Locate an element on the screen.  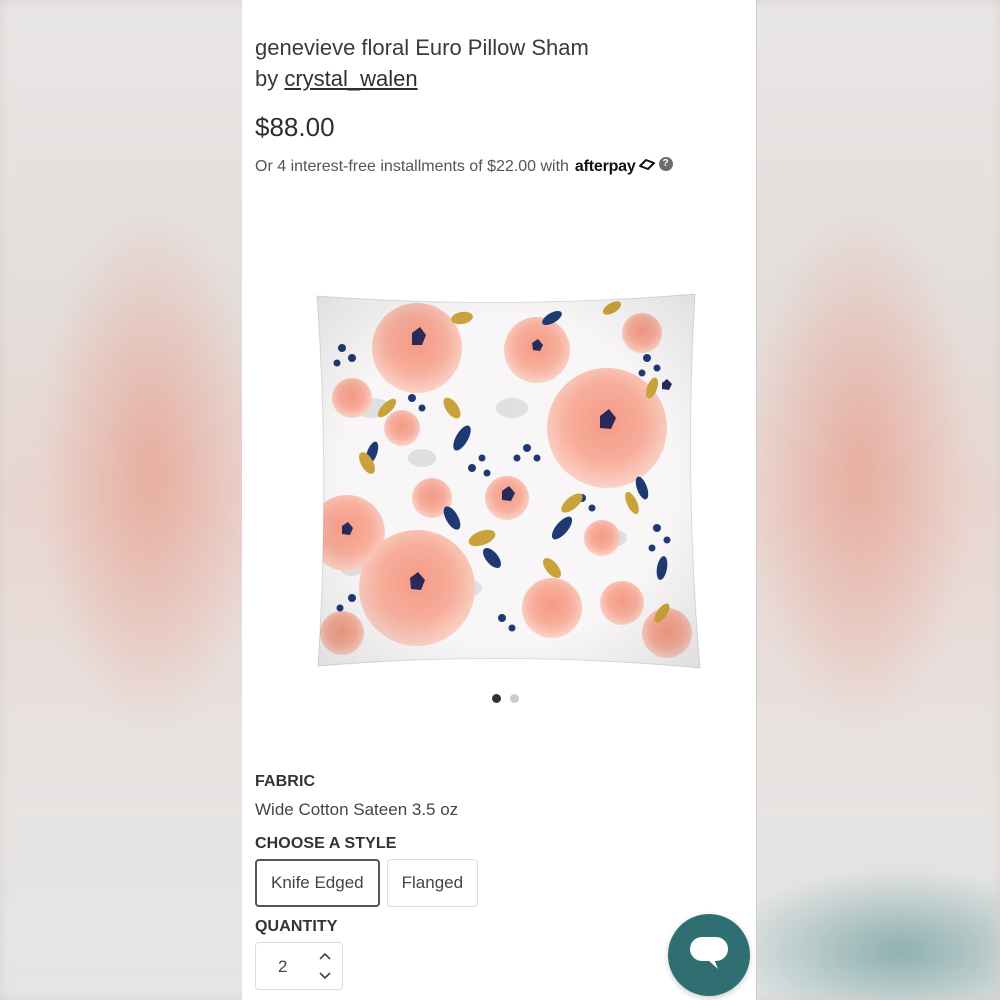
style-options: Knife Edged Flanged is located at coordinates (367, 883).